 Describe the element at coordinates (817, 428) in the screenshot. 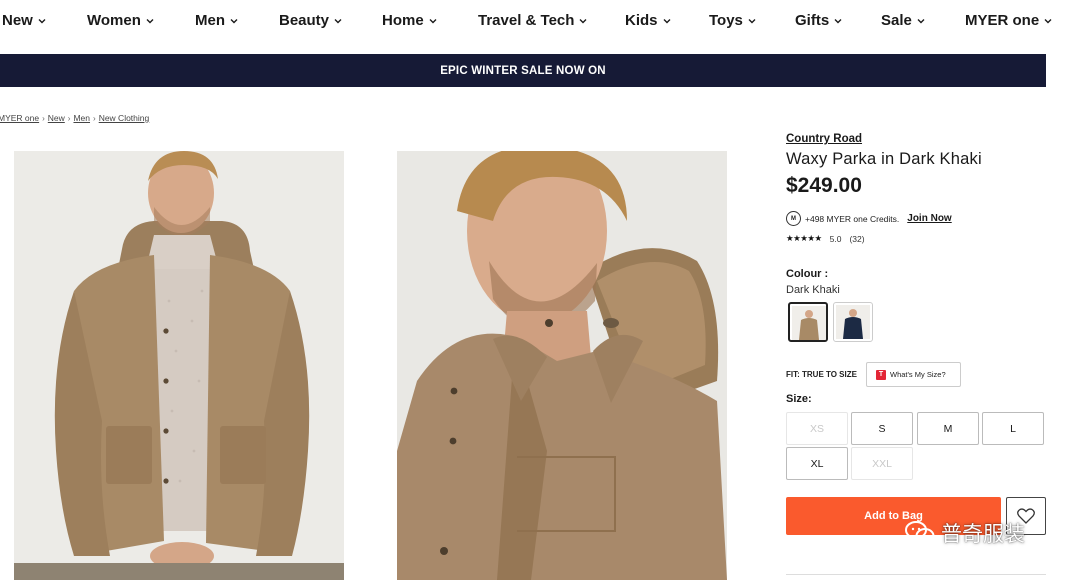

I see `size-option-xs: XS` at that location.